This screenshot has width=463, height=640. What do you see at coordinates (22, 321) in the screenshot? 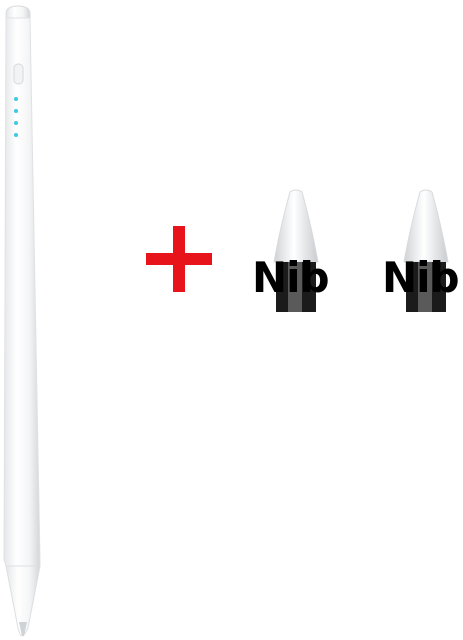
I see `stylus-pen-icon` at bounding box center [22, 321].